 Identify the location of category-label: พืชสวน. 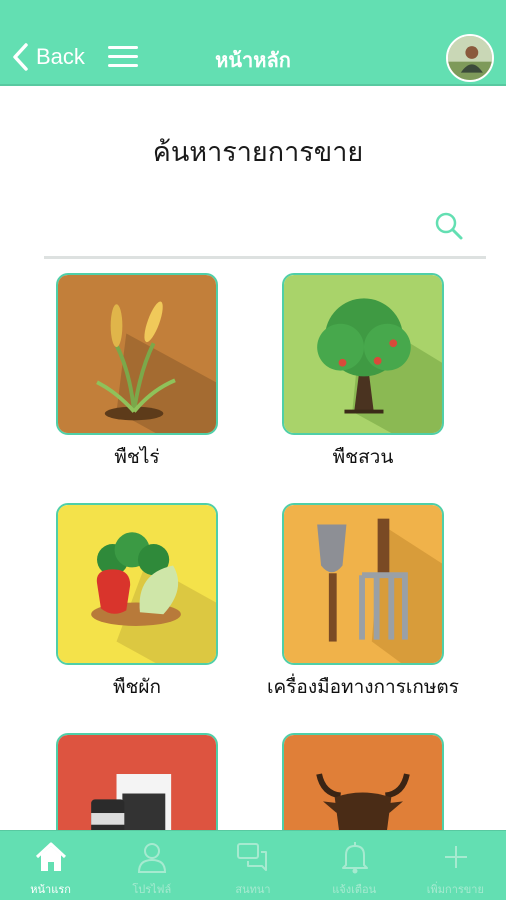
(363, 457).